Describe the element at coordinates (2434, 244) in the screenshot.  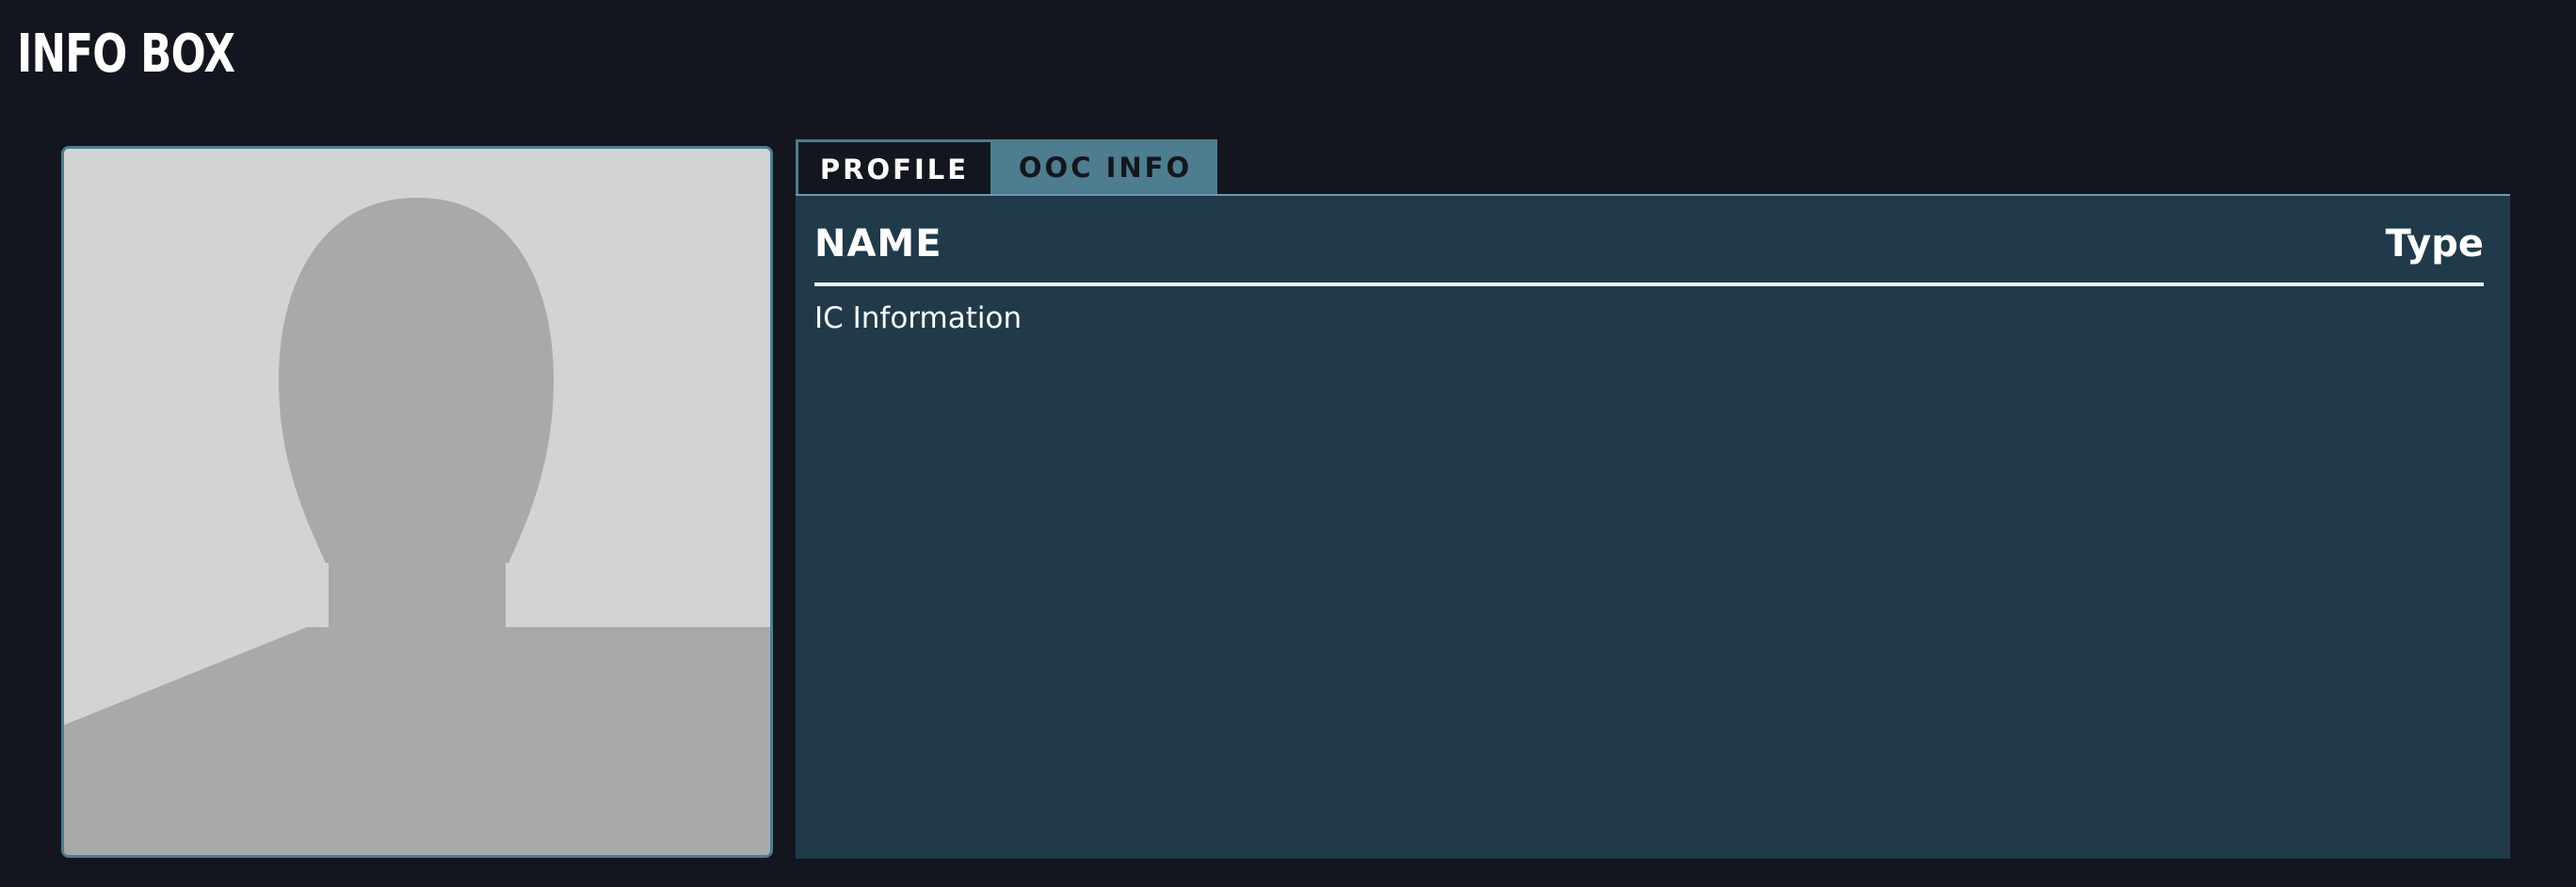
I see `character-type: Type` at that location.